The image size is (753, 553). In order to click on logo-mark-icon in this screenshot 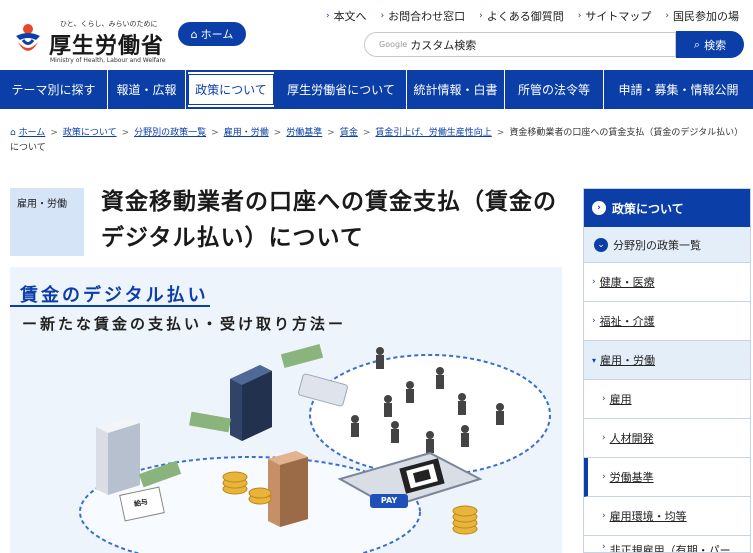, I will do `click(28, 37)`.